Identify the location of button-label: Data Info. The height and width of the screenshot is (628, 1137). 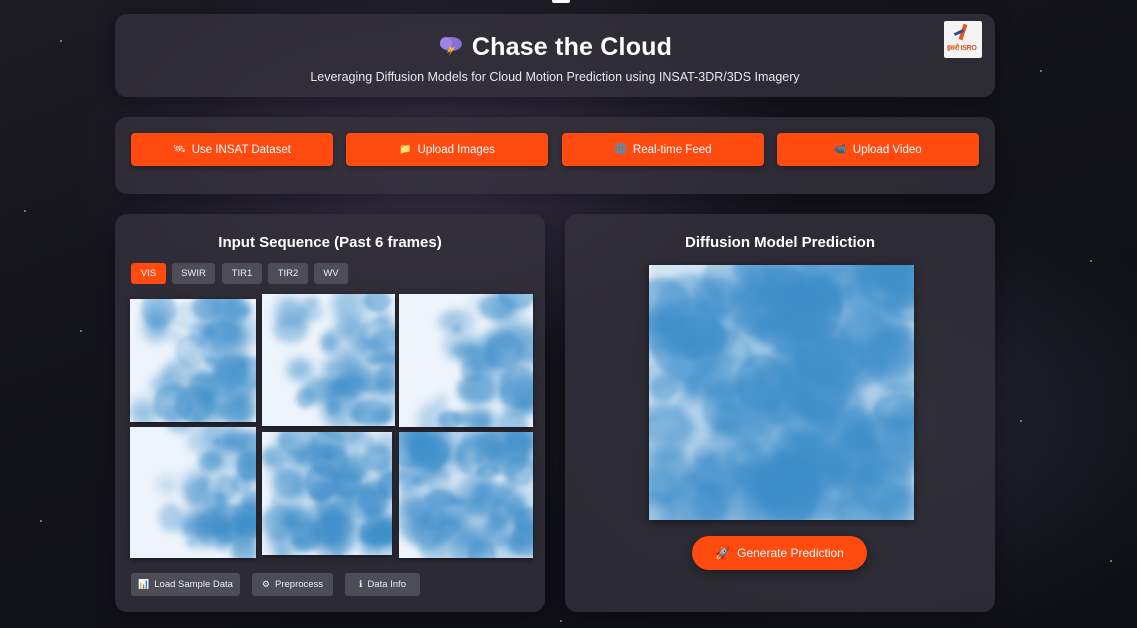
(386, 584).